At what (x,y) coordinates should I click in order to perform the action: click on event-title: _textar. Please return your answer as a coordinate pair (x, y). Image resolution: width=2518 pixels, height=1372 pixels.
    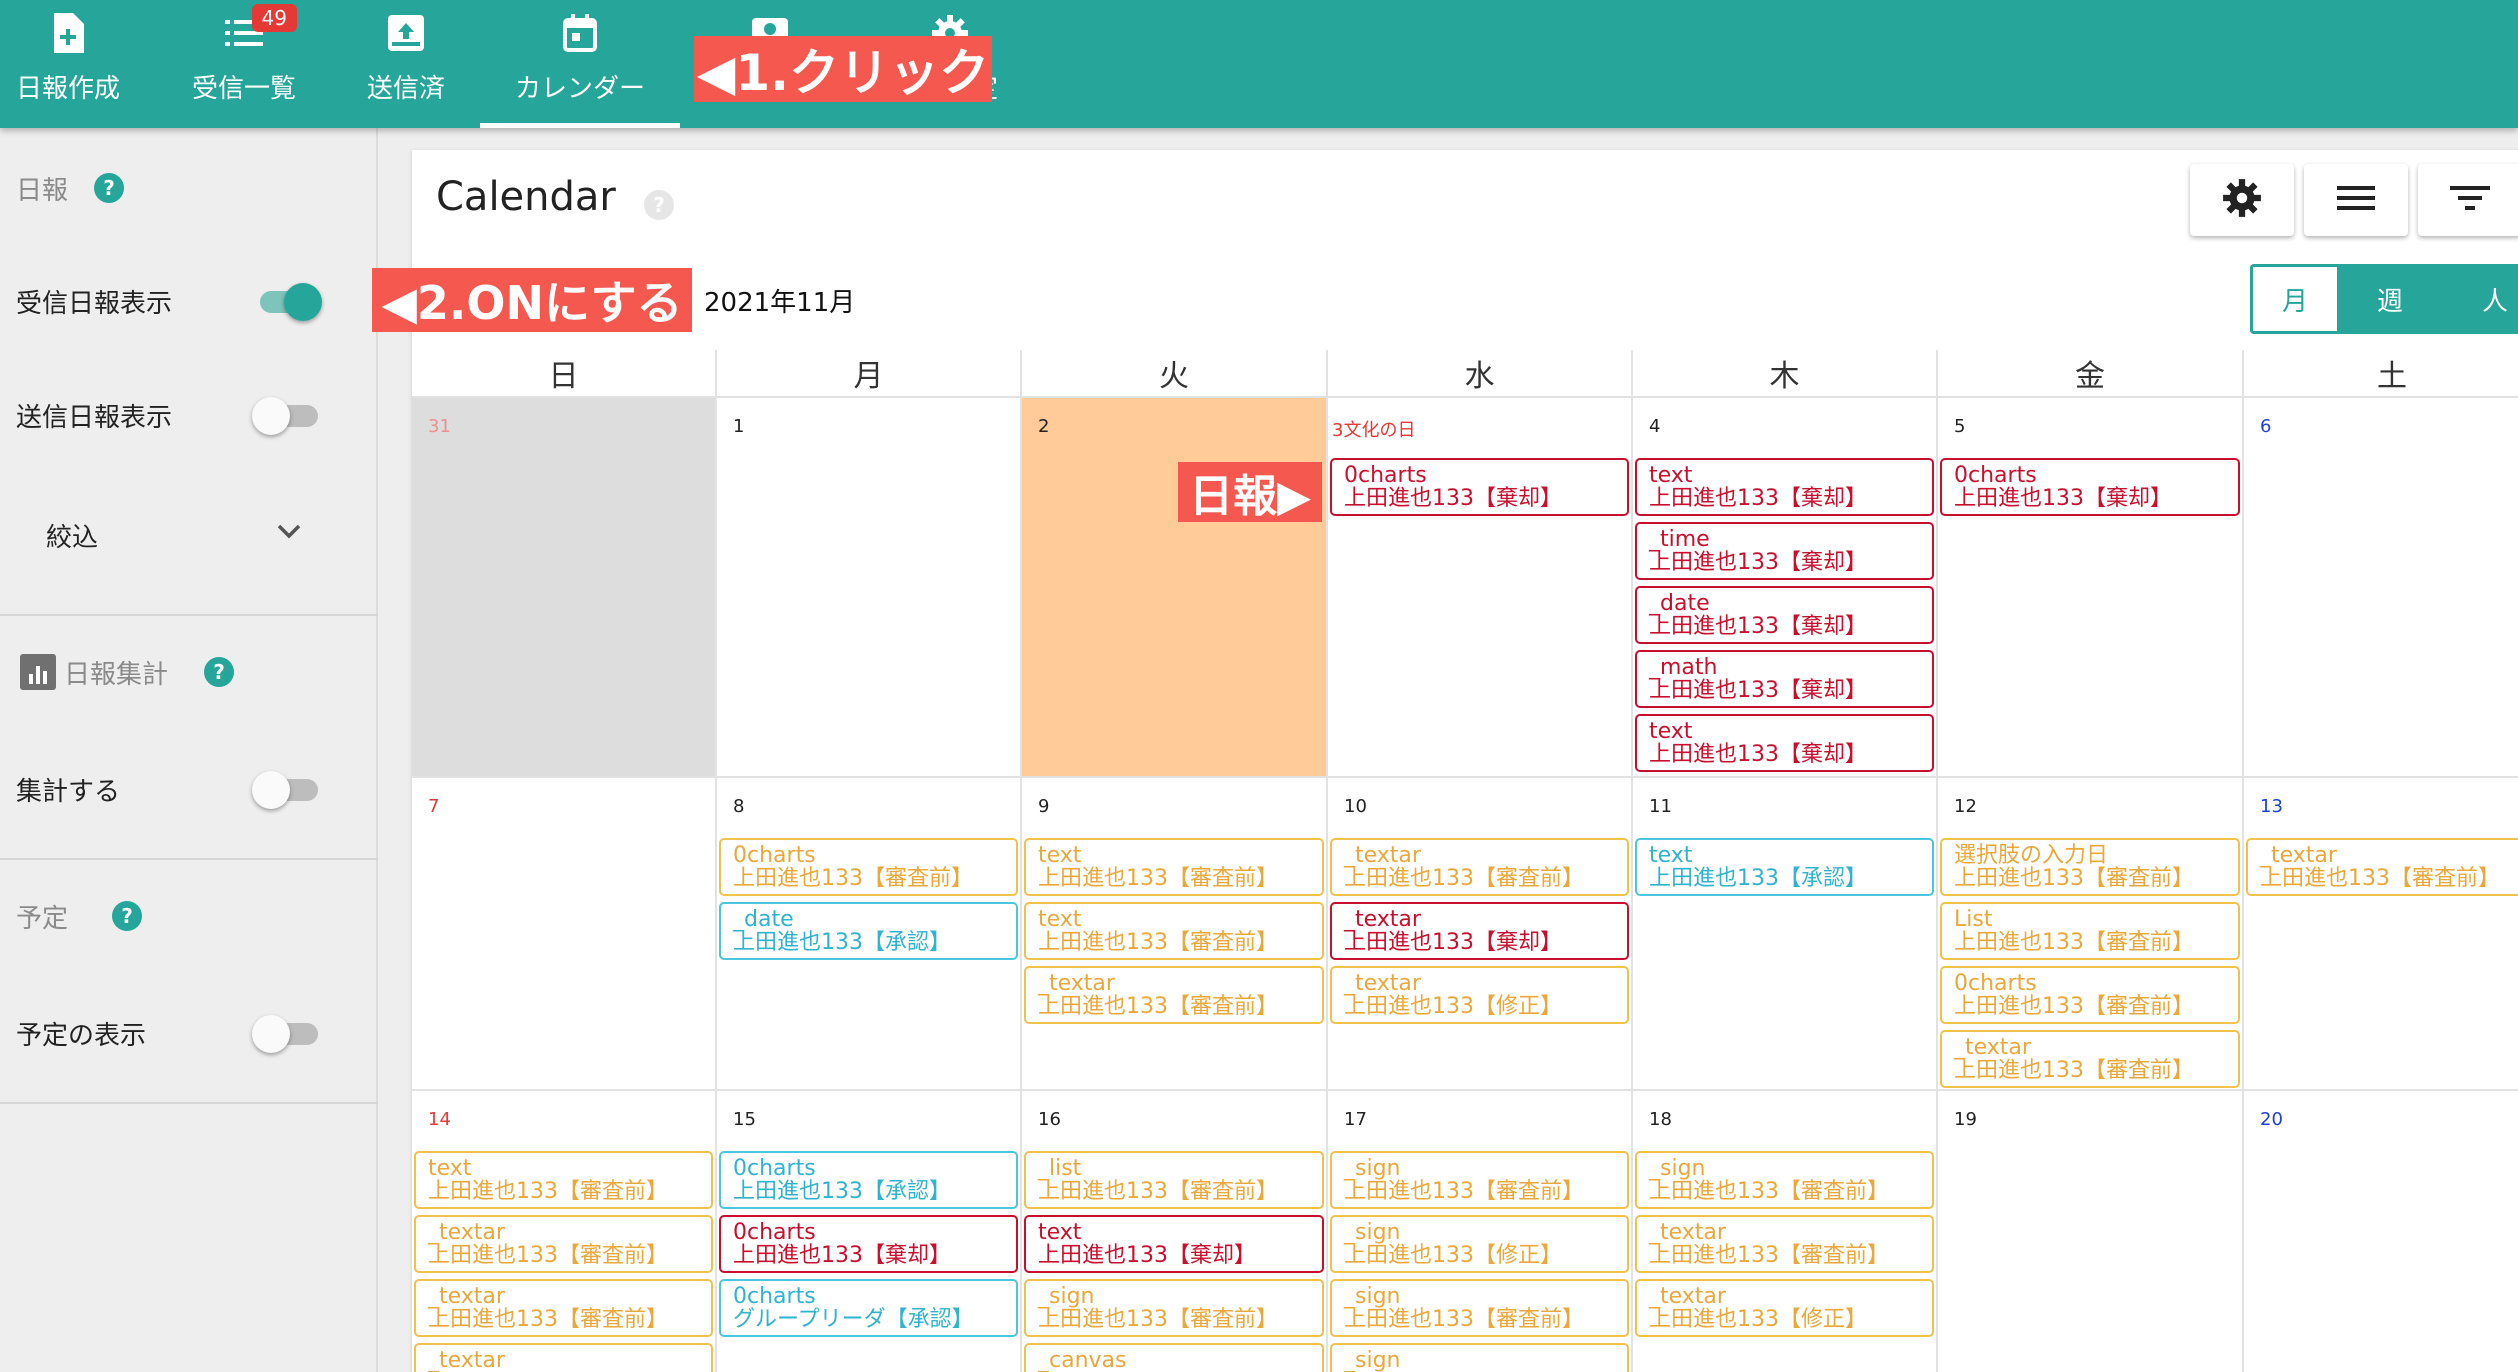
    Looking at the image, I should click on (1382, 855).